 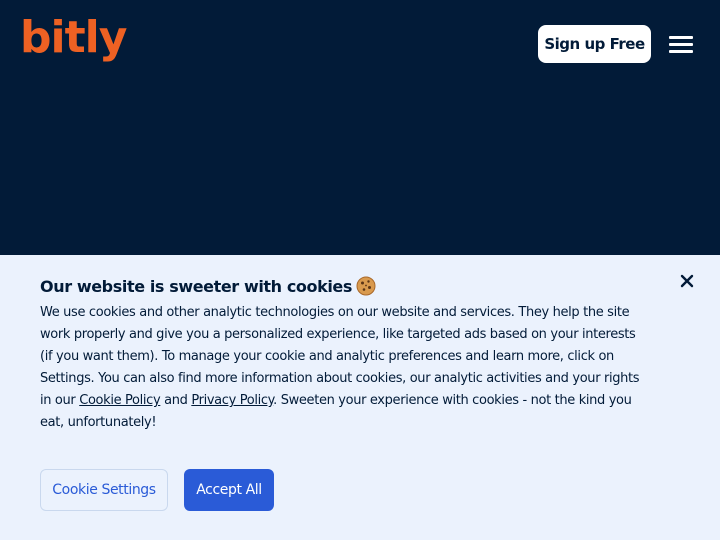 I want to click on hamburger-menu-icon, so click(x=682, y=45).